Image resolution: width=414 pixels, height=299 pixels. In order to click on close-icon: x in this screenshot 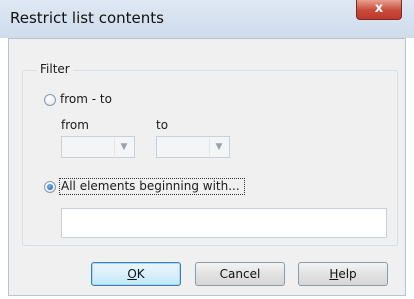, I will do `click(379, 8)`.